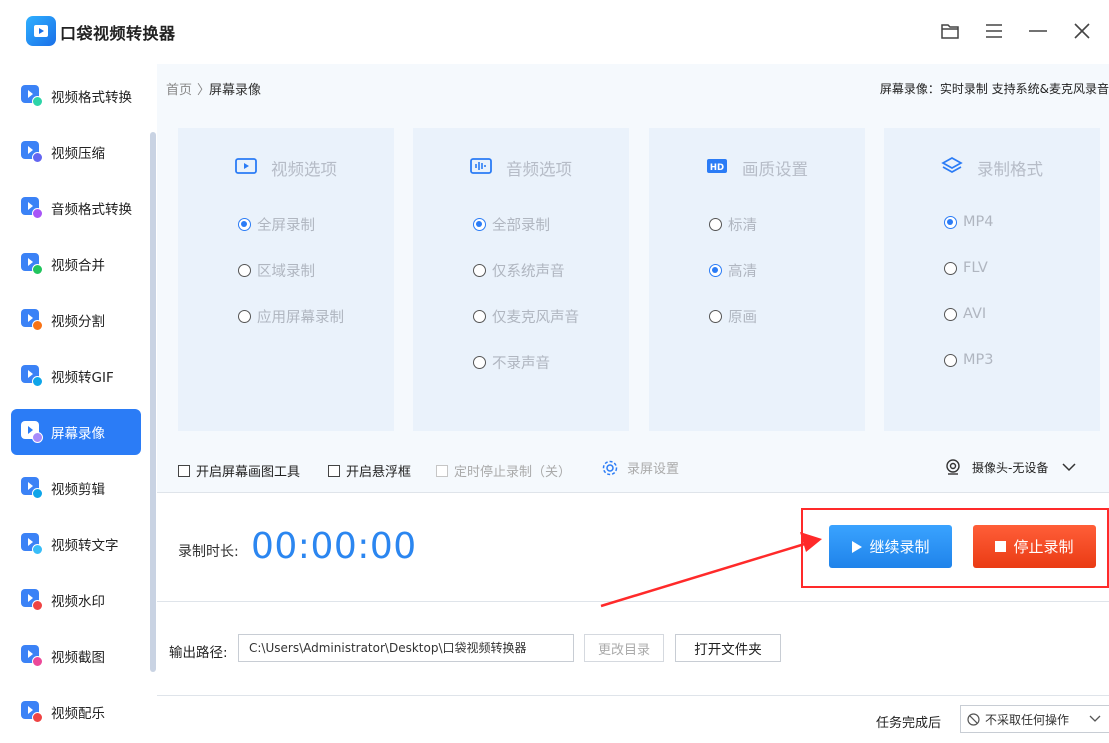  I want to click on format-option-radio: AVI, so click(965, 314).